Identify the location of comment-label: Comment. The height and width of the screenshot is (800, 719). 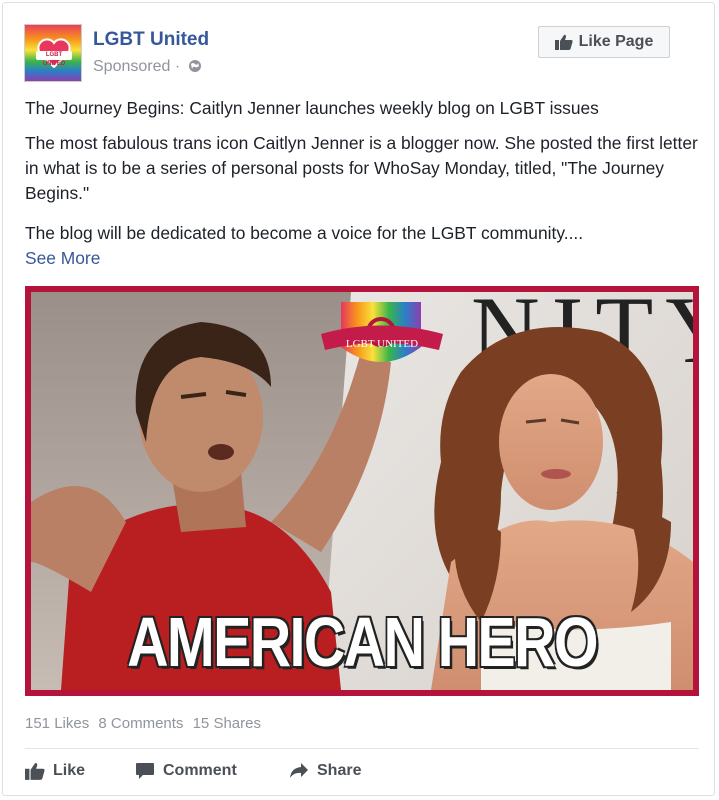
(200, 770).